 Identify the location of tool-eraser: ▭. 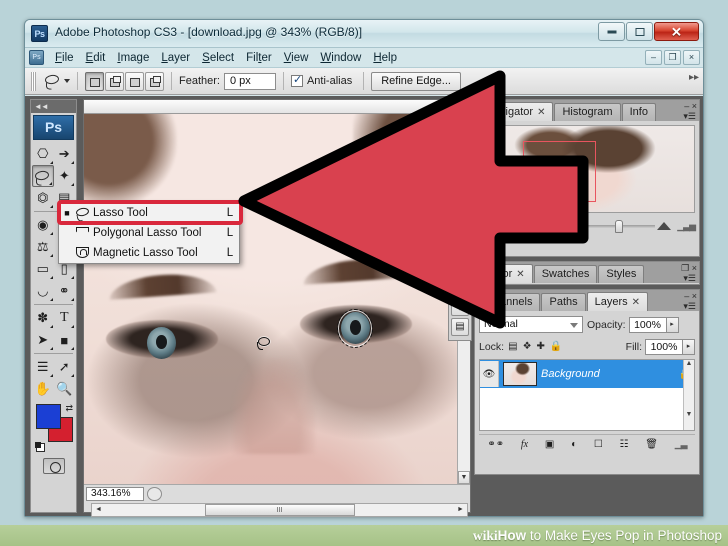
(43, 269).